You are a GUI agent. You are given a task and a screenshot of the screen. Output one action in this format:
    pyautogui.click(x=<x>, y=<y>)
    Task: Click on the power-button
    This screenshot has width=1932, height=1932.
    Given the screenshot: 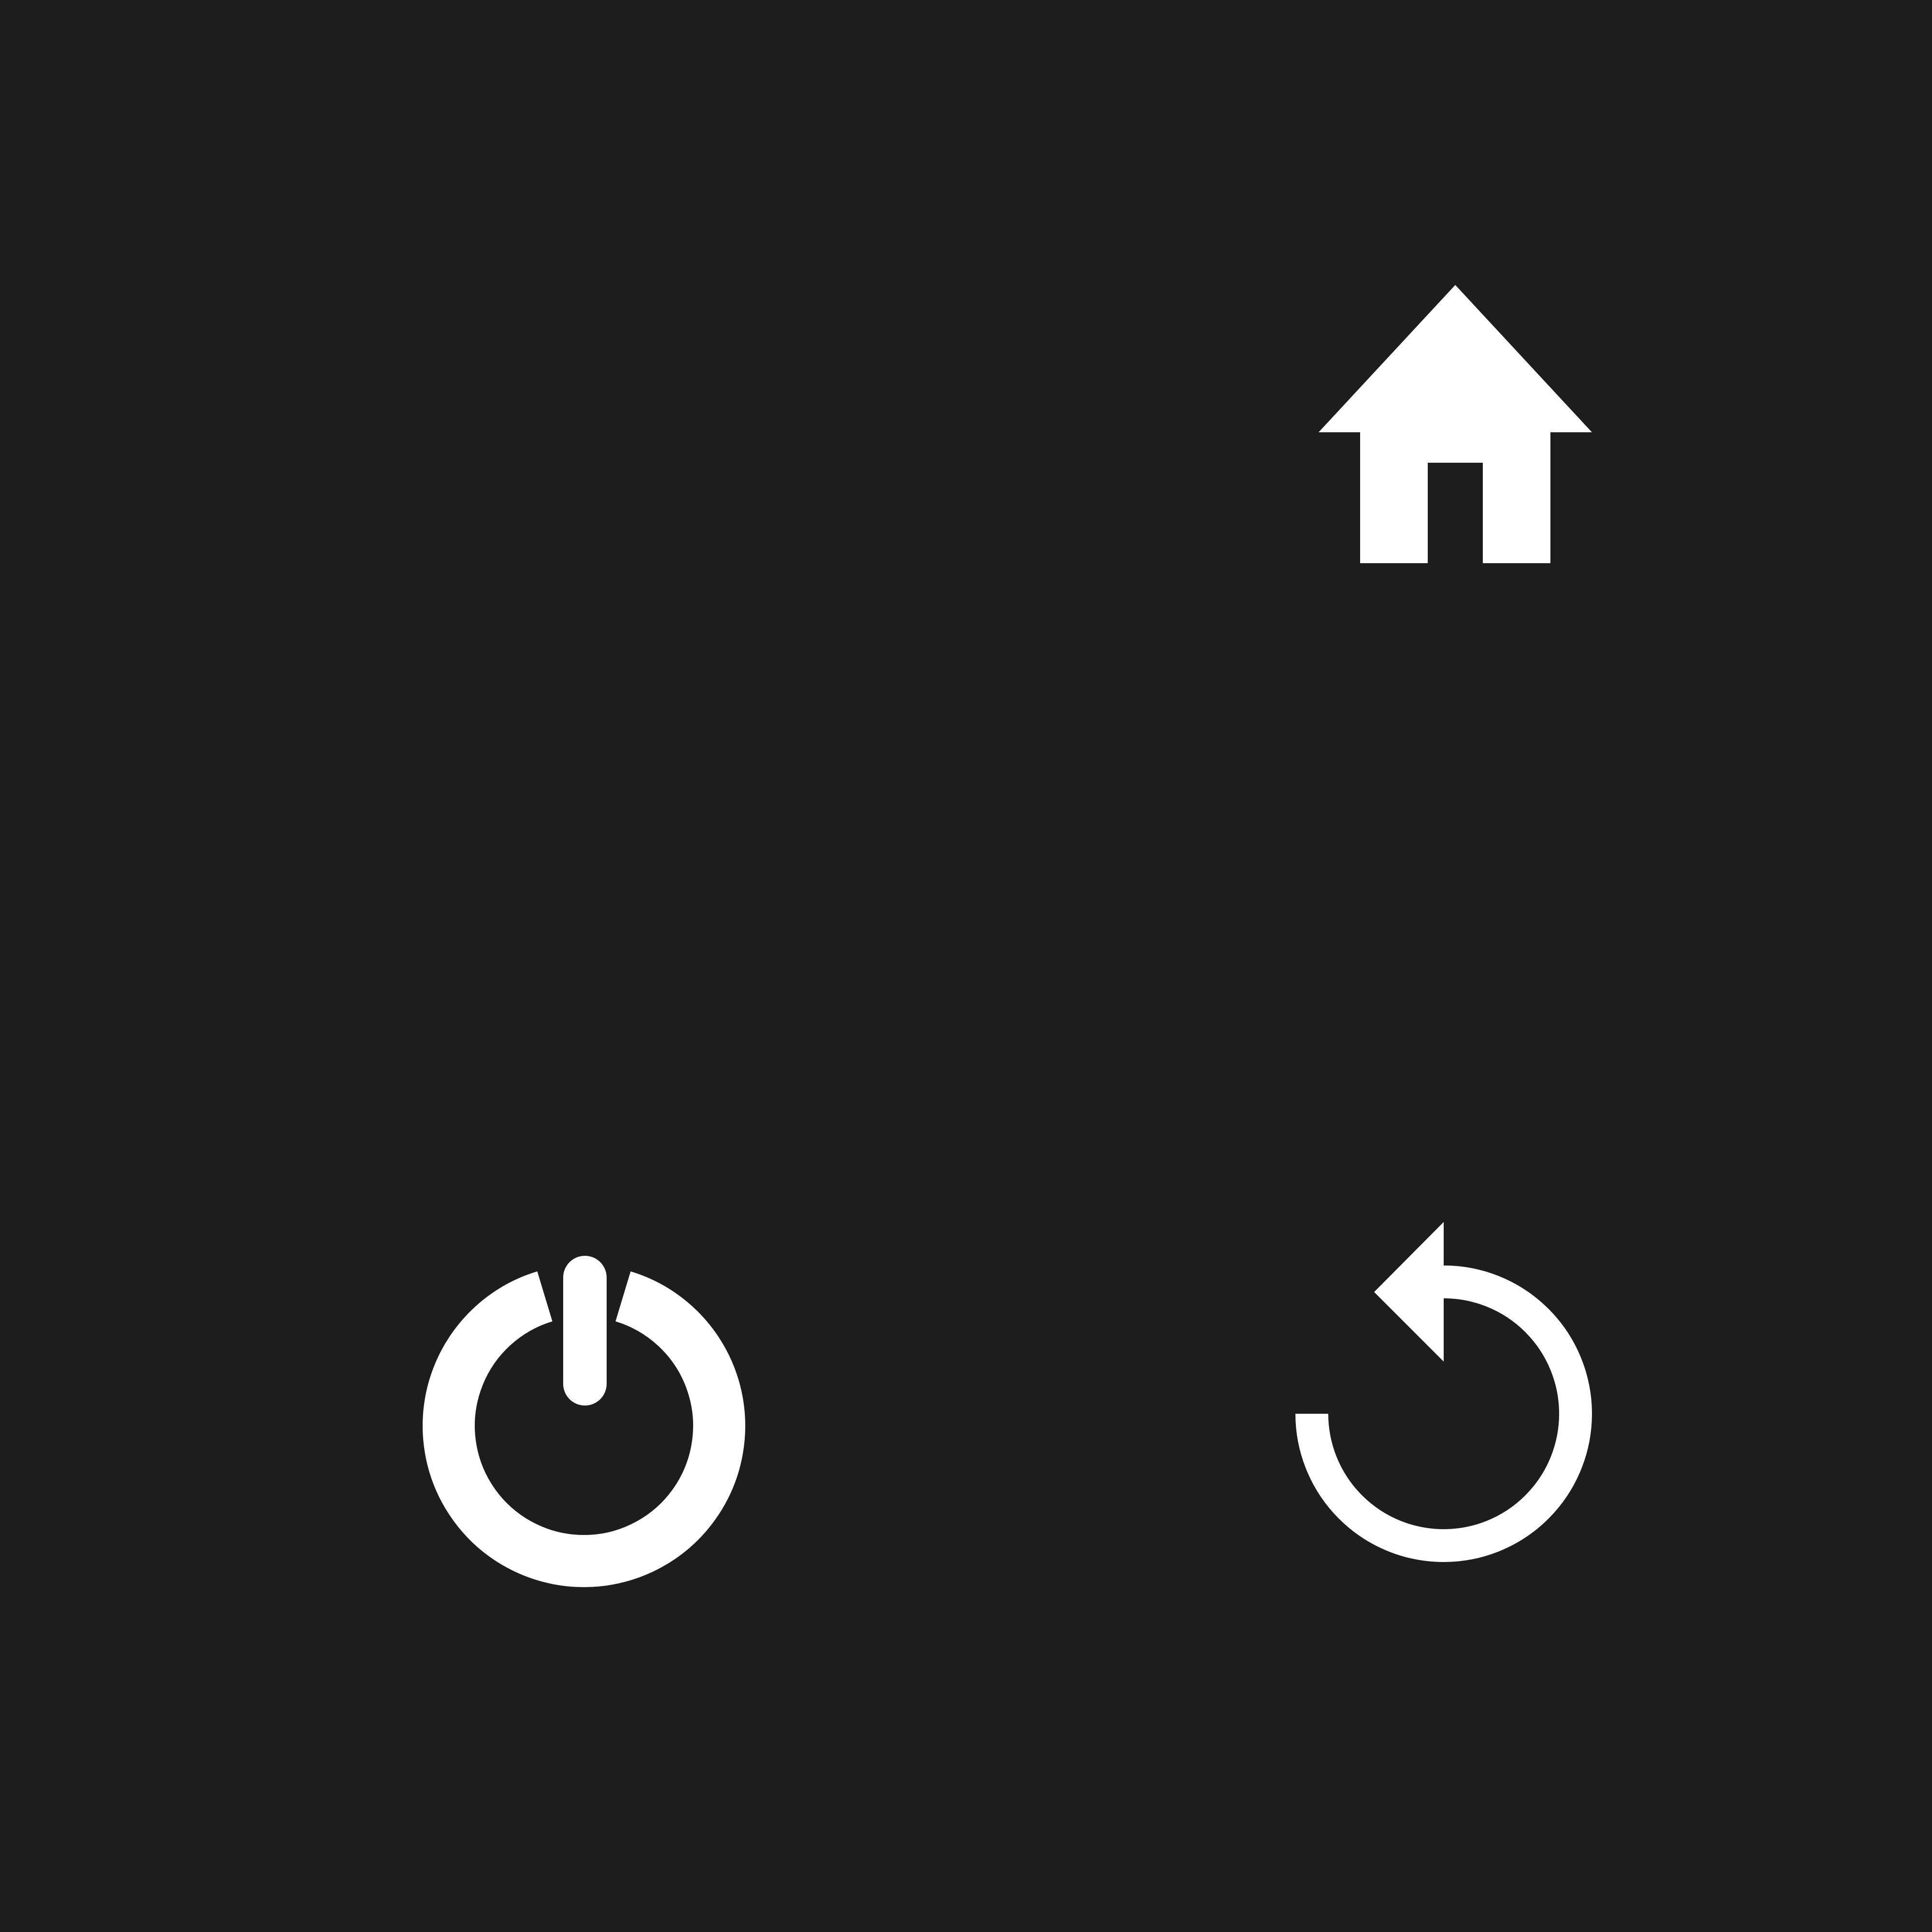 What is the action you would take?
    pyautogui.click(x=584, y=1421)
    